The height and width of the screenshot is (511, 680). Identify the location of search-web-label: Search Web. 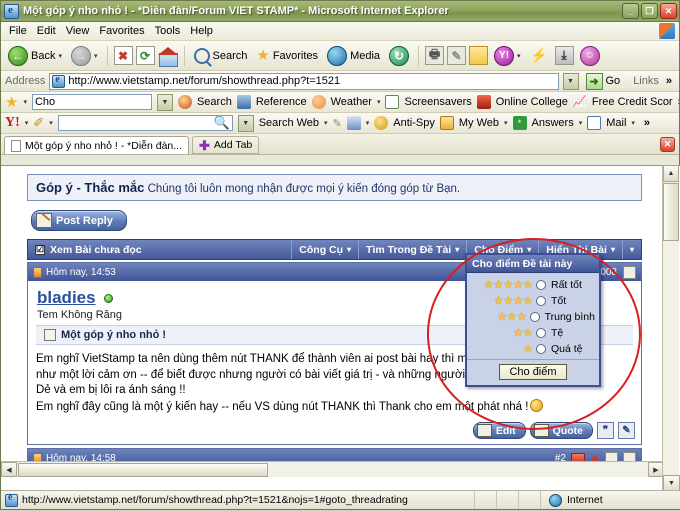
(289, 123).